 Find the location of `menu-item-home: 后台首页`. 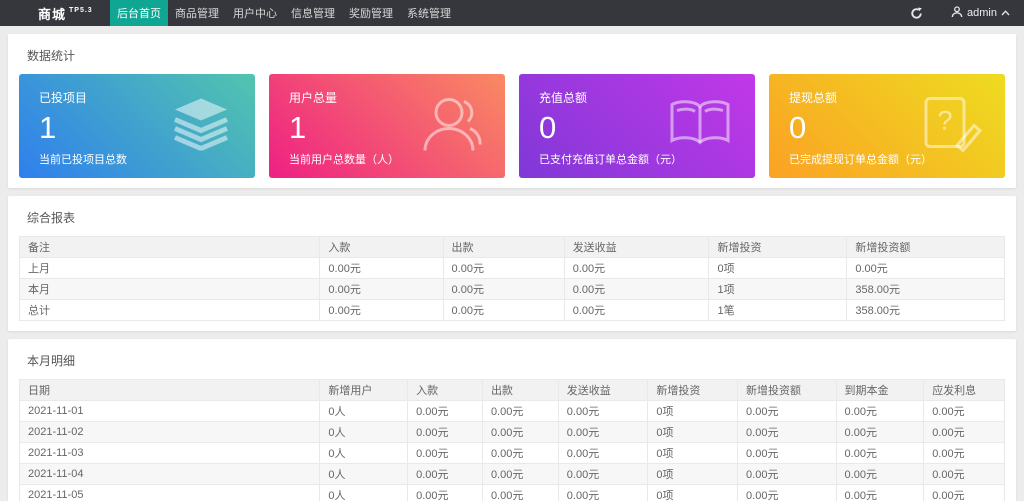

menu-item-home: 后台首页 is located at coordinates (139, 13).